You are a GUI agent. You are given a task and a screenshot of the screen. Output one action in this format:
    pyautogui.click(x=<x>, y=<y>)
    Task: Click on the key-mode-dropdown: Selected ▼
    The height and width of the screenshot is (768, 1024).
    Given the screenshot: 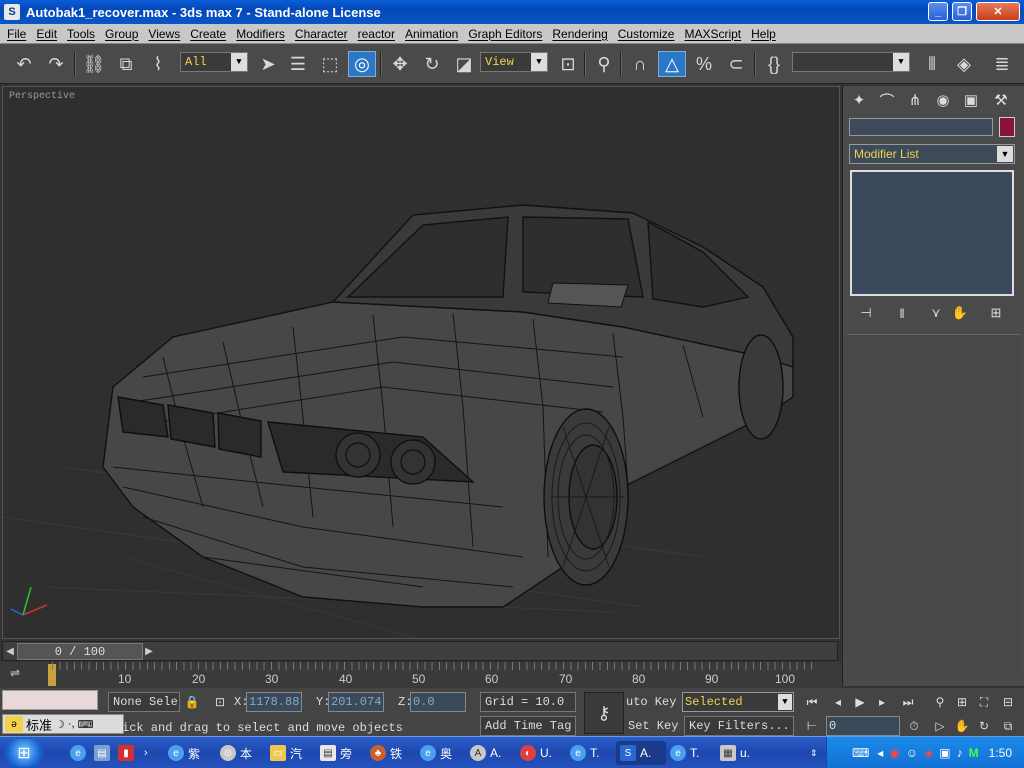 What is the action you would take?
    pyautogui.click(x=738, y=702)
    